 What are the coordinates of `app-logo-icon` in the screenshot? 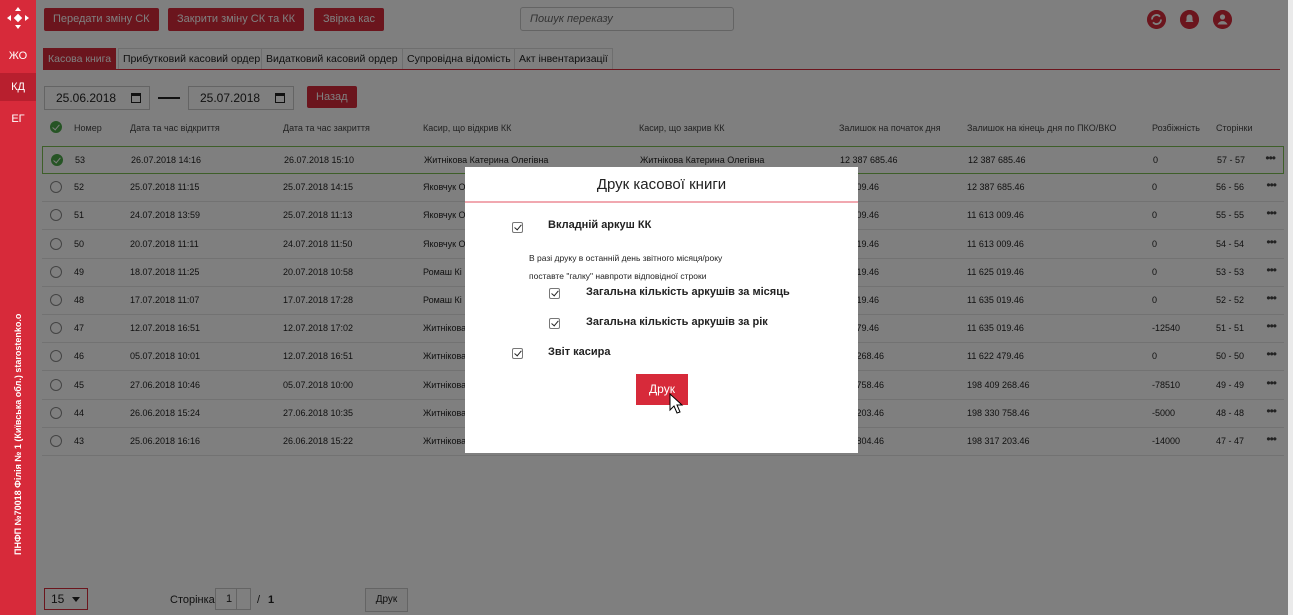 It's located at (18, 18).